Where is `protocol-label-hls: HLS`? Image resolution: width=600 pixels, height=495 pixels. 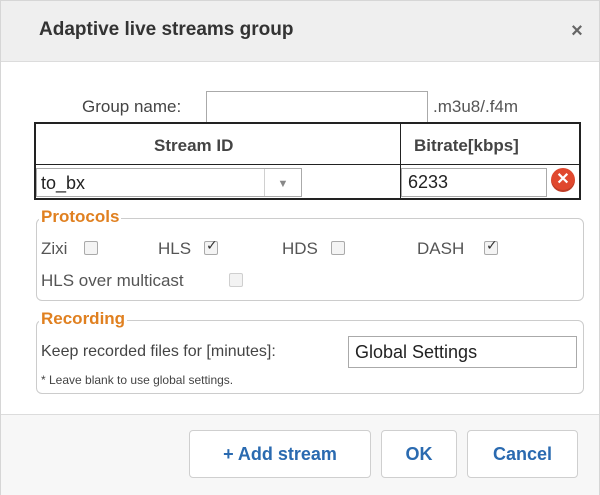 protocol-label-hls: HLS is located at coordinates (175, 248).